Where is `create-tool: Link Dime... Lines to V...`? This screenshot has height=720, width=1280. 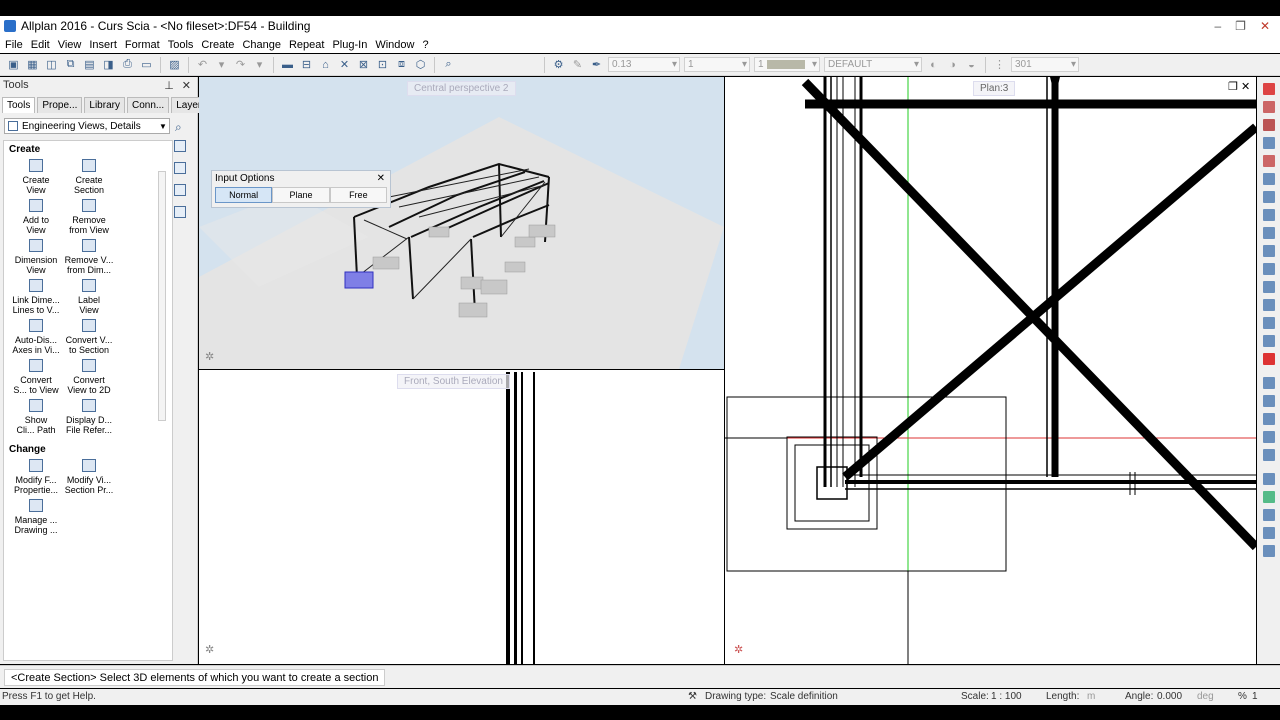 create-tool: Link Dime... Lines to V... is located at coordinates (36, 297).